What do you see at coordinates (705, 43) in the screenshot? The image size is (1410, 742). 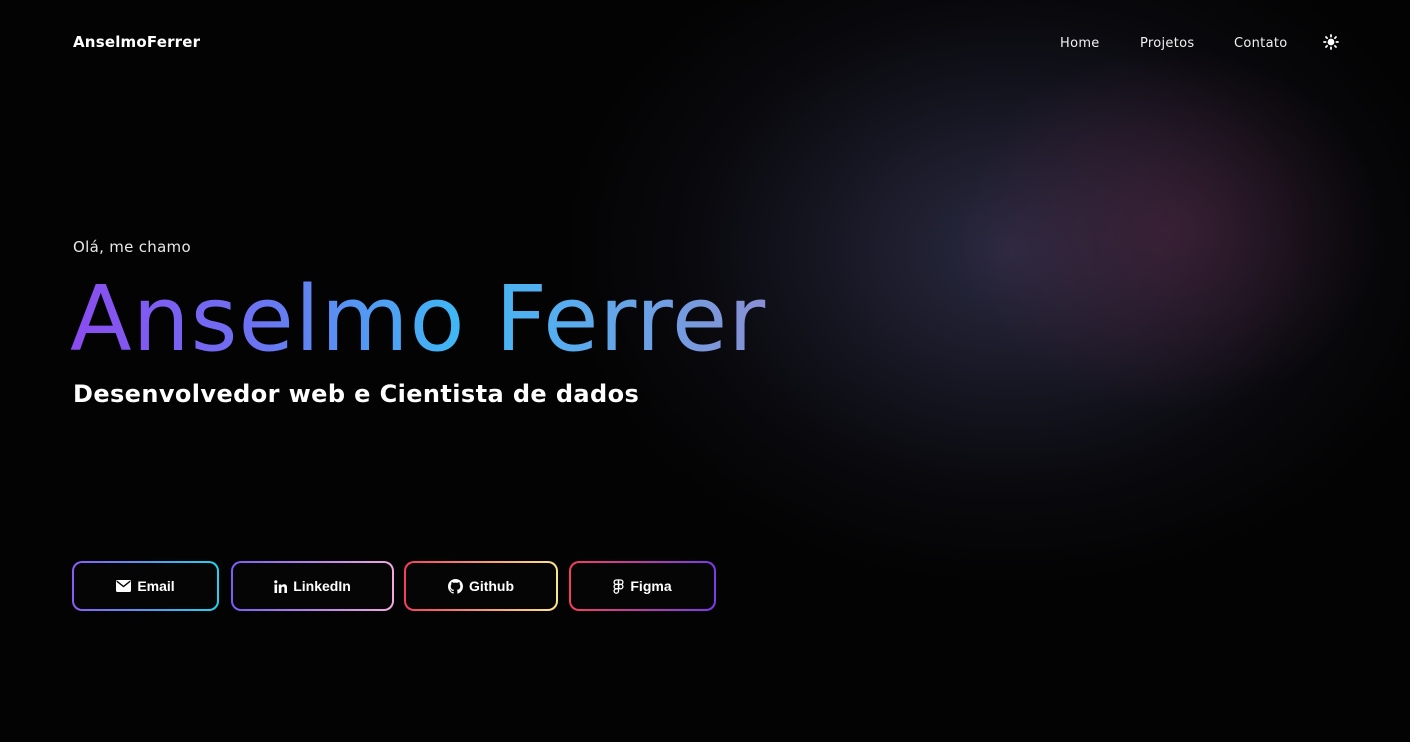 I see `top-navbar: AnselmoFerrer Home Projetos Contato` at bounding box center [705, 43].